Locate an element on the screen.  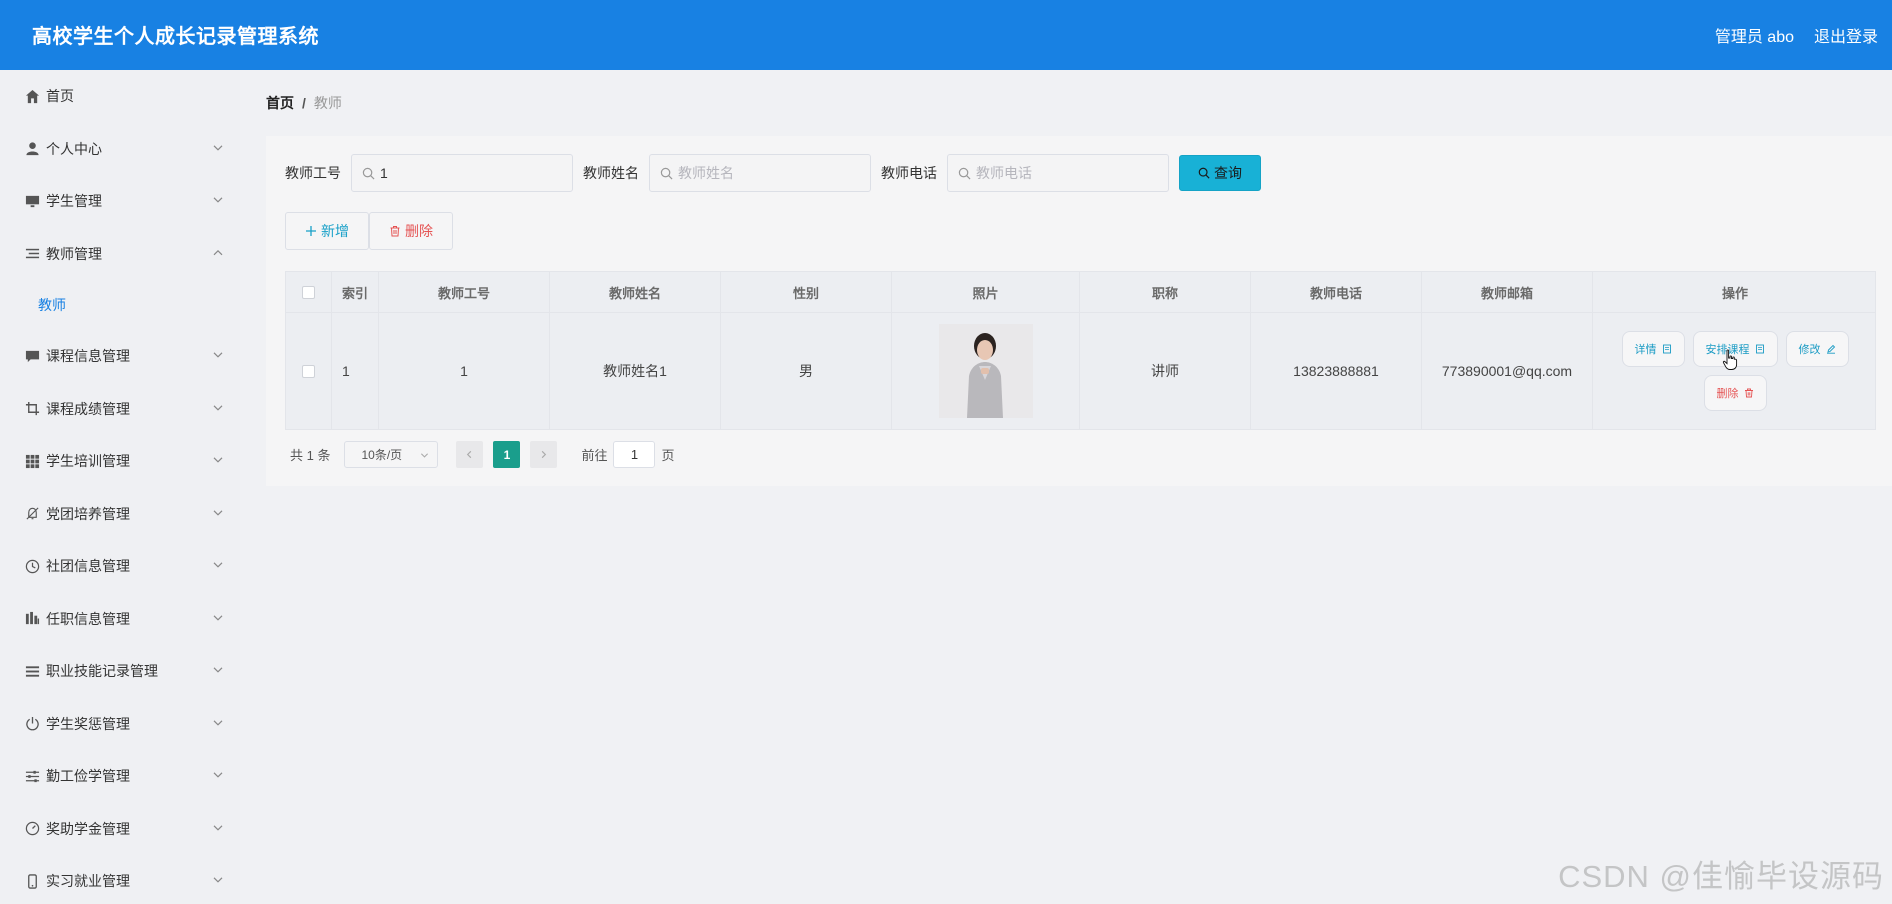
breadcrumb-home: 首页 is located at coordinates (280, 103).